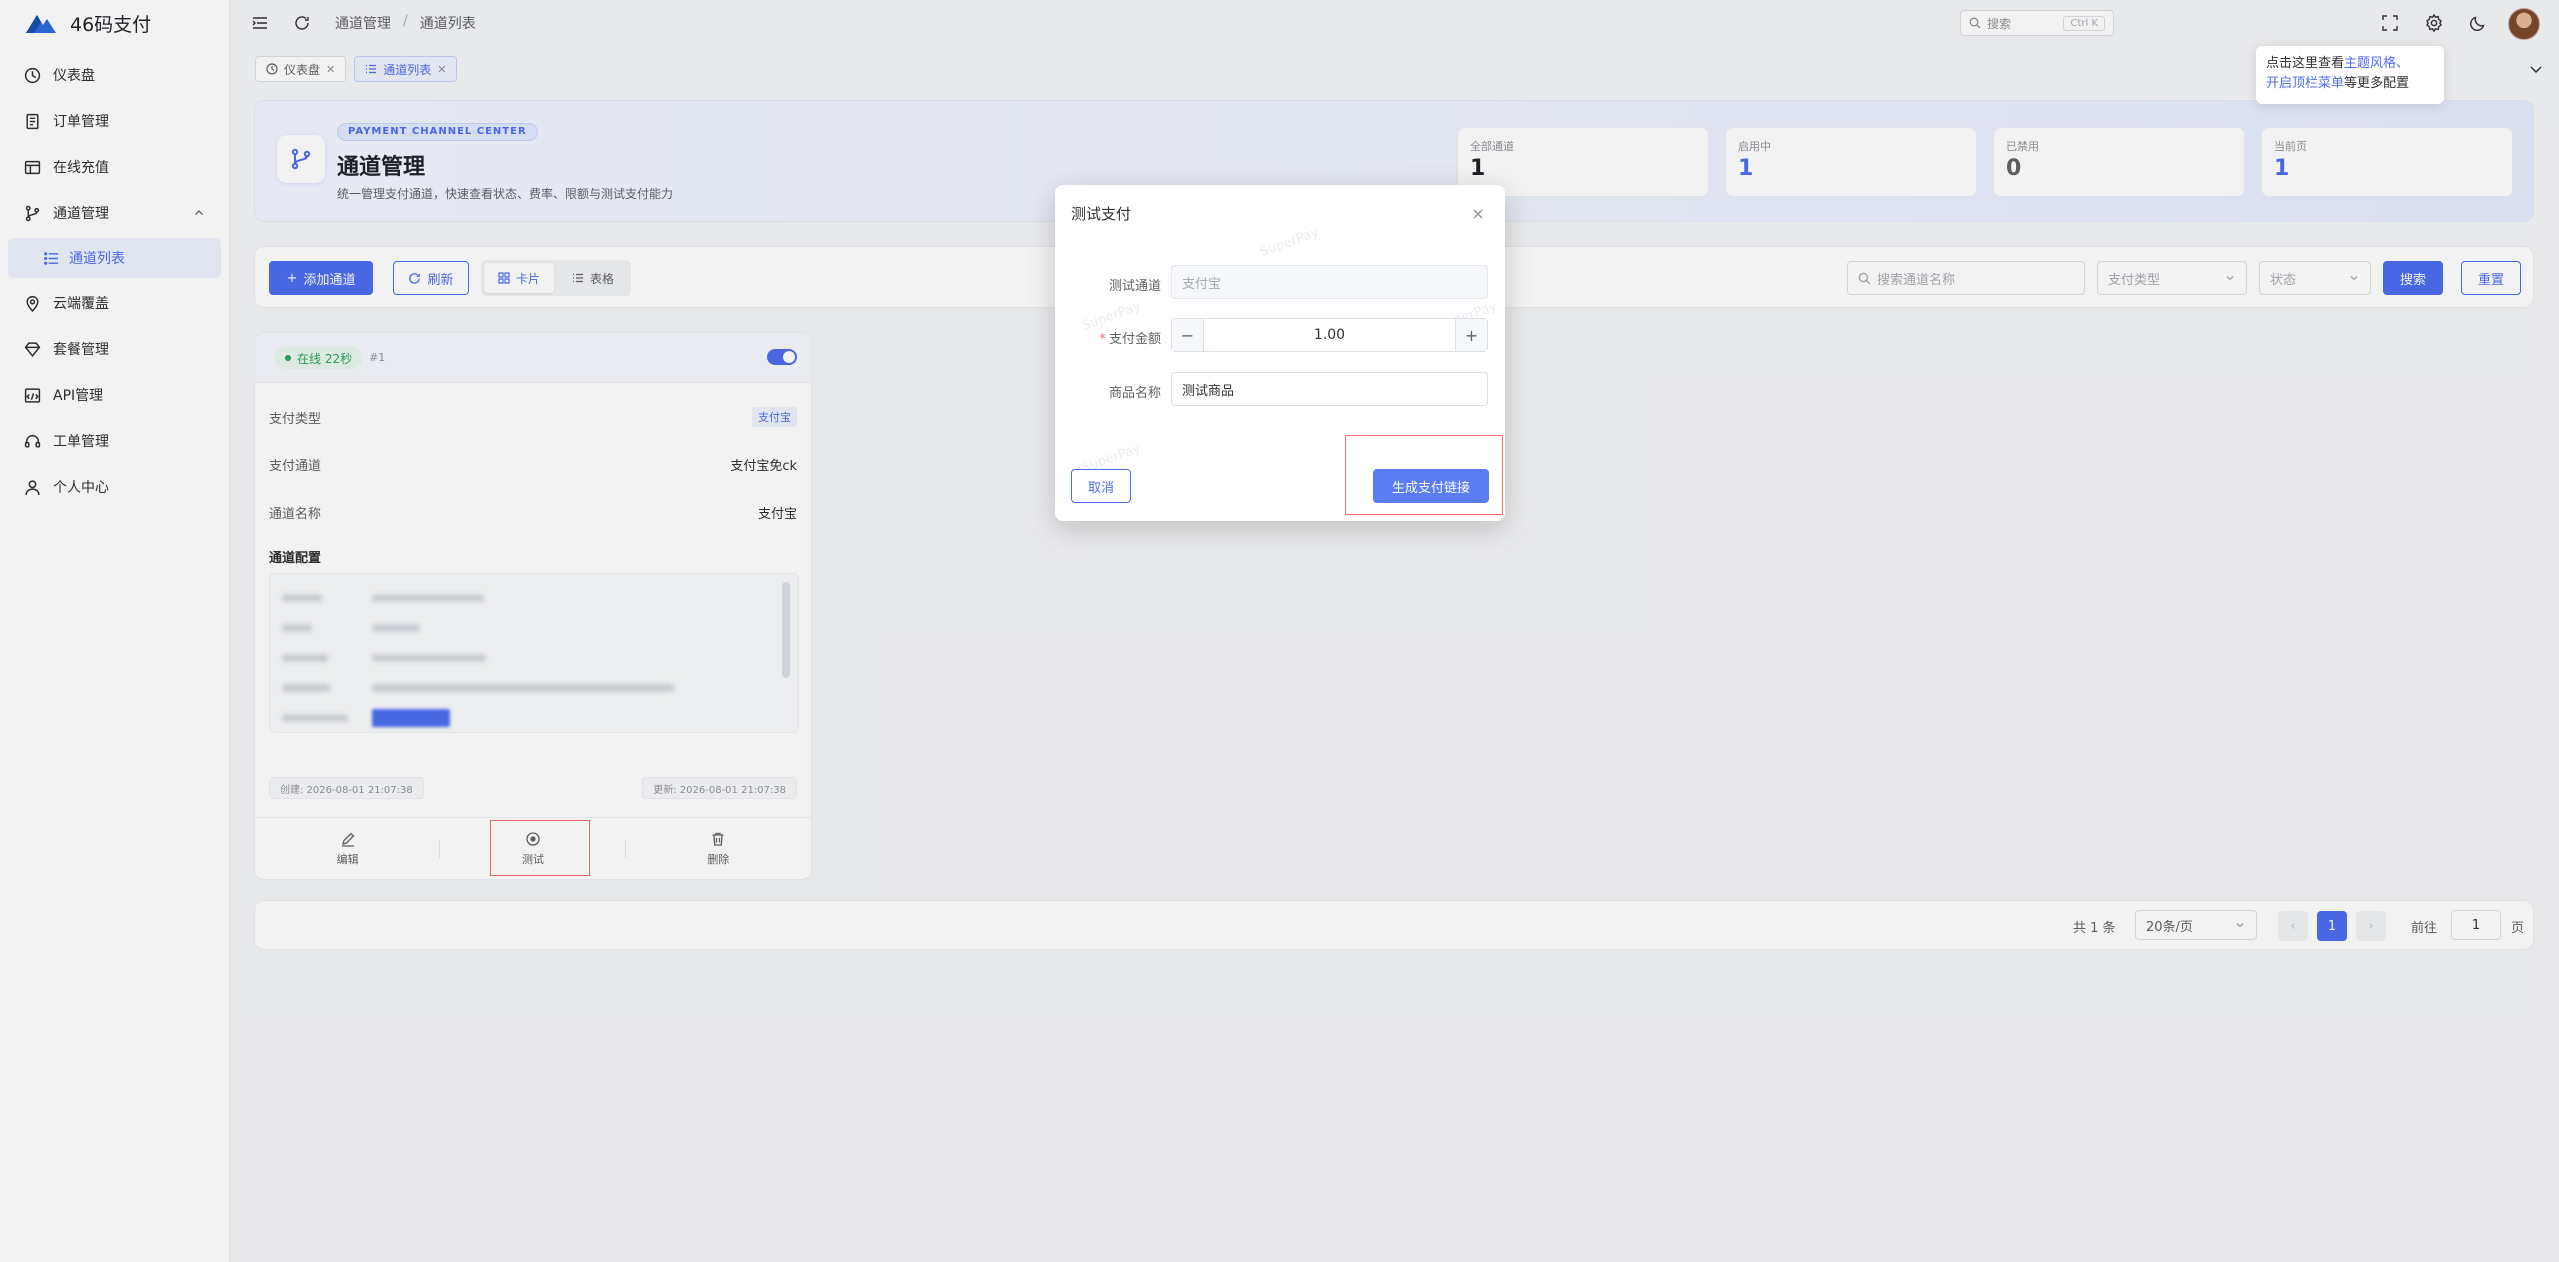 This screenshot has width=2559, height=1262. I want to click on amount-increase-button: +, so click(1471, 335).